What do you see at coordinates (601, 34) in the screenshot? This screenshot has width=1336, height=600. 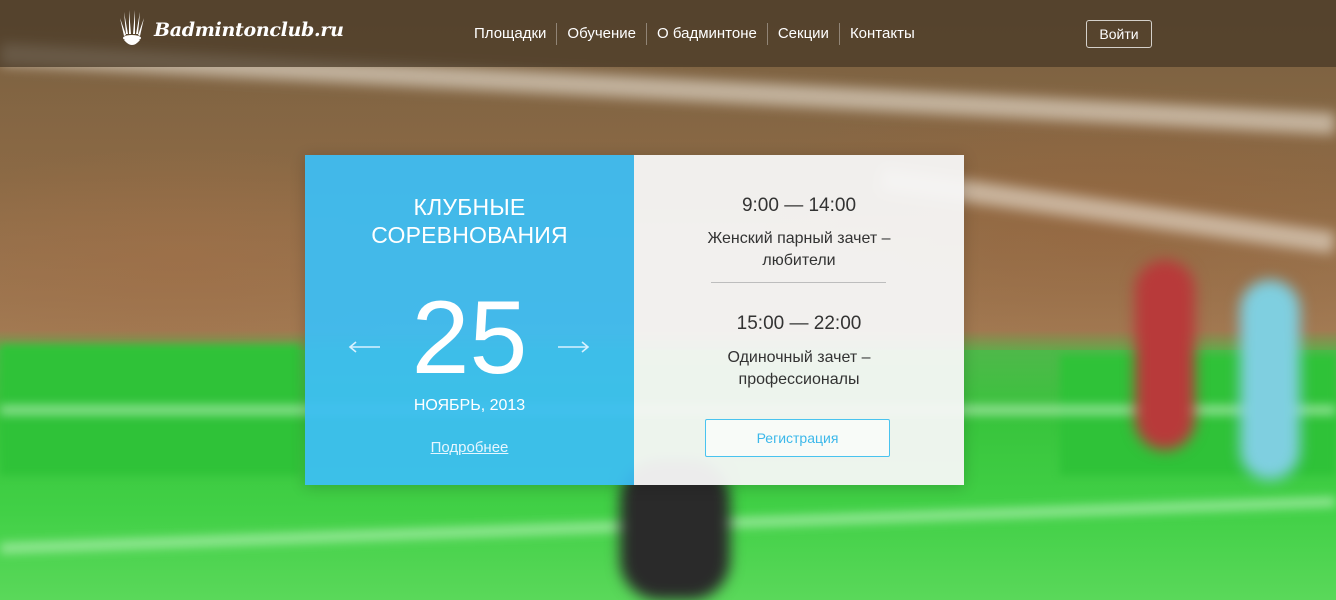 I see `nav-item-training: Обучение` at bounding box center [601, 34].